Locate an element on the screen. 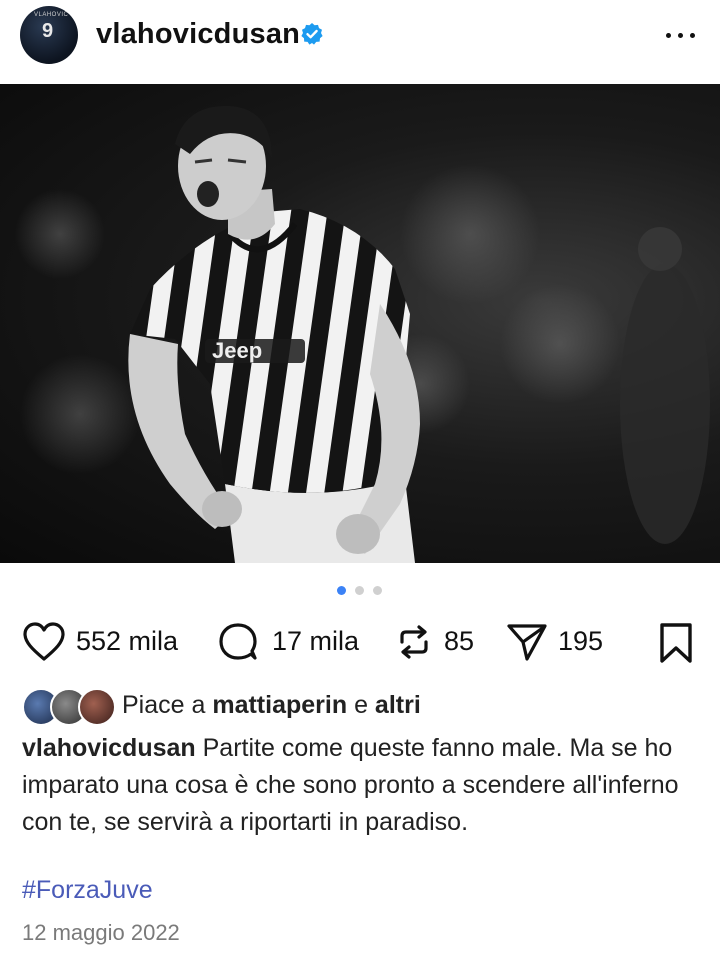 The width and height of the screenshot is (720, 960). liked-by-others: altri is located at coordinates (398, 705).